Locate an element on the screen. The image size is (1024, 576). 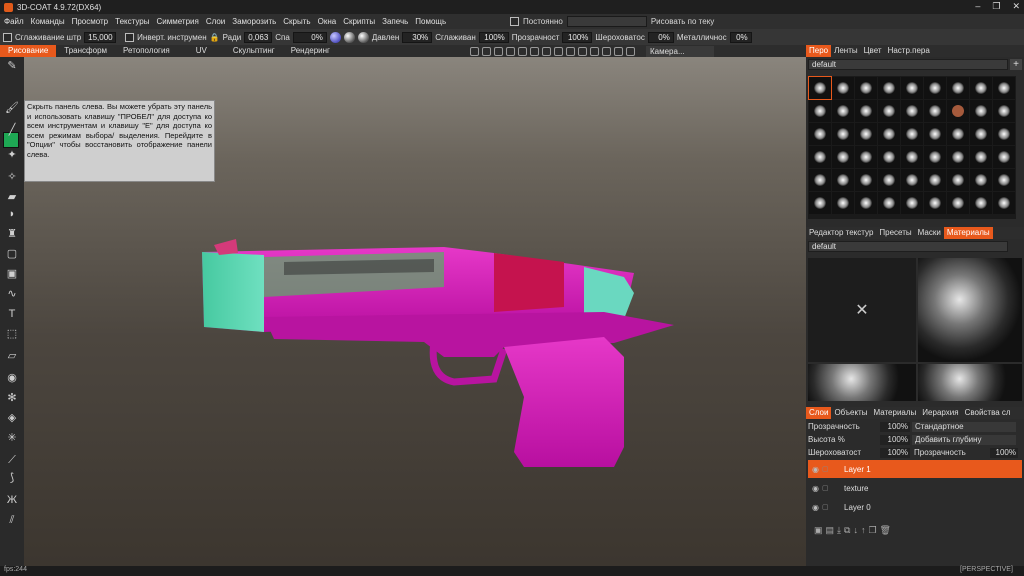
bucket-icon: ◈ is located at coordinates (12, 418).